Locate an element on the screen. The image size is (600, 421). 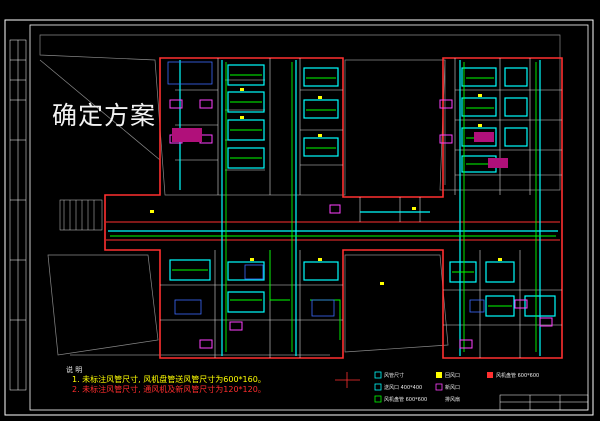
note-2: 2. 未标注风管尺寸, 通风机及新风管尺寸为120*120。 is located at coordinates (169, 389).